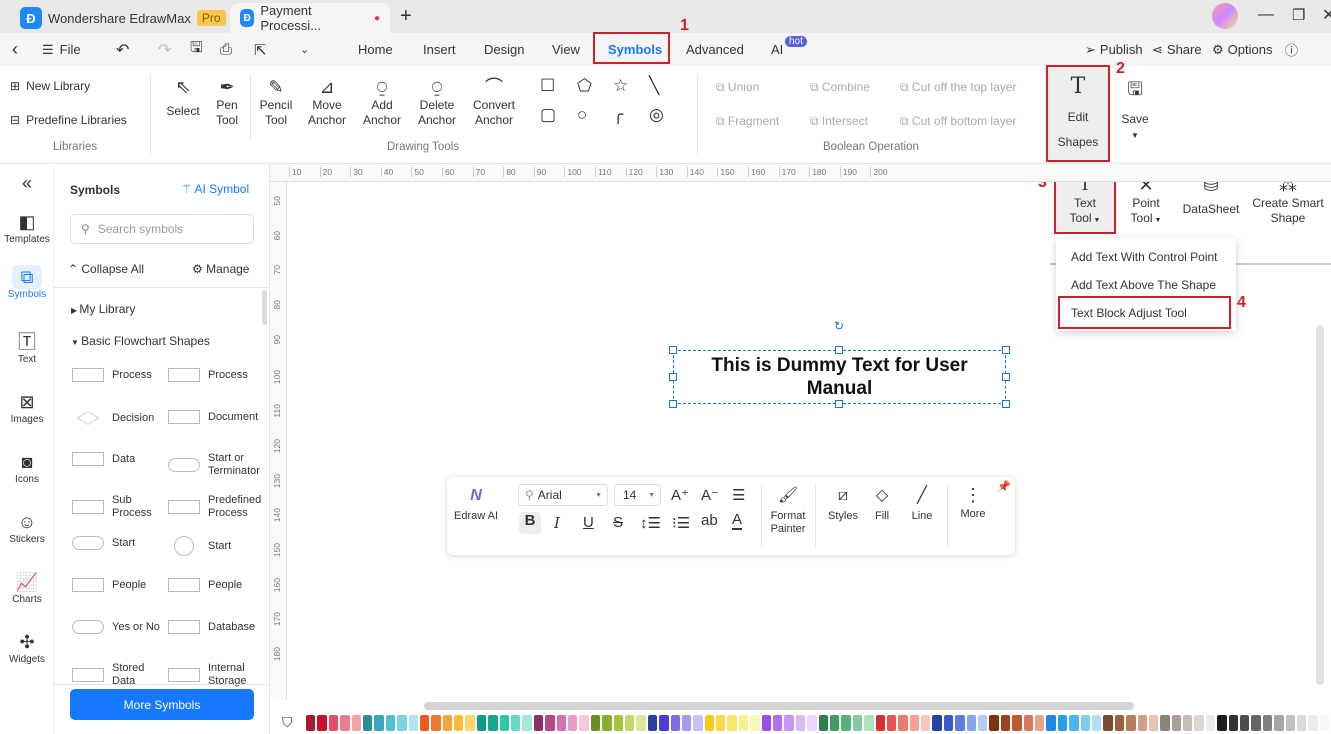  What do you see at coordinates (582, 114) in the screenshot?
I see `circle-icon: ○` at bounding box center [582, 114].